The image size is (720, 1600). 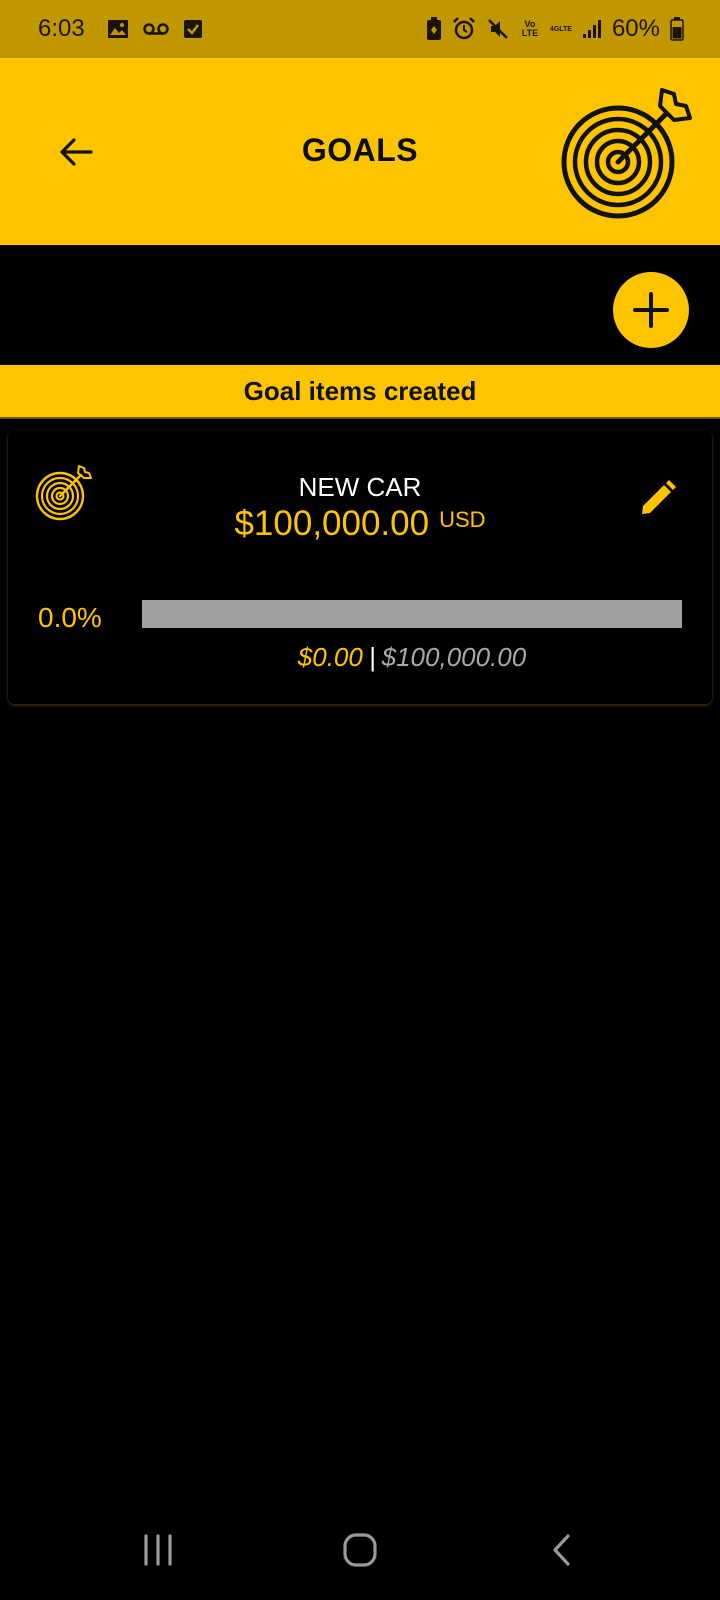 I want to click on system-back-button, so click(x=562, y=1550).